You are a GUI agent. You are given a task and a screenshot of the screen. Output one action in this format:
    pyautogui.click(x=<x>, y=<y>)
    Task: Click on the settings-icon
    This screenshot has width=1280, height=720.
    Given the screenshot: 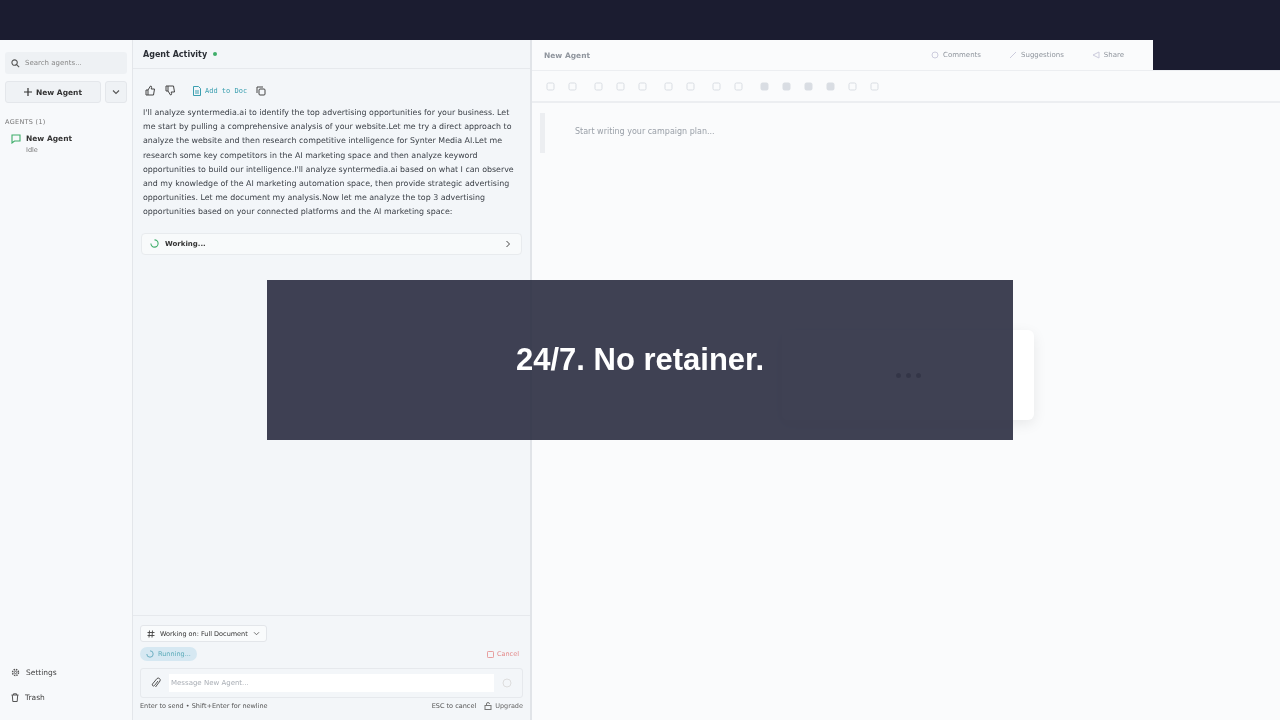 What is the action you would take?
    pyautogui.click(x=15, y=672)
    